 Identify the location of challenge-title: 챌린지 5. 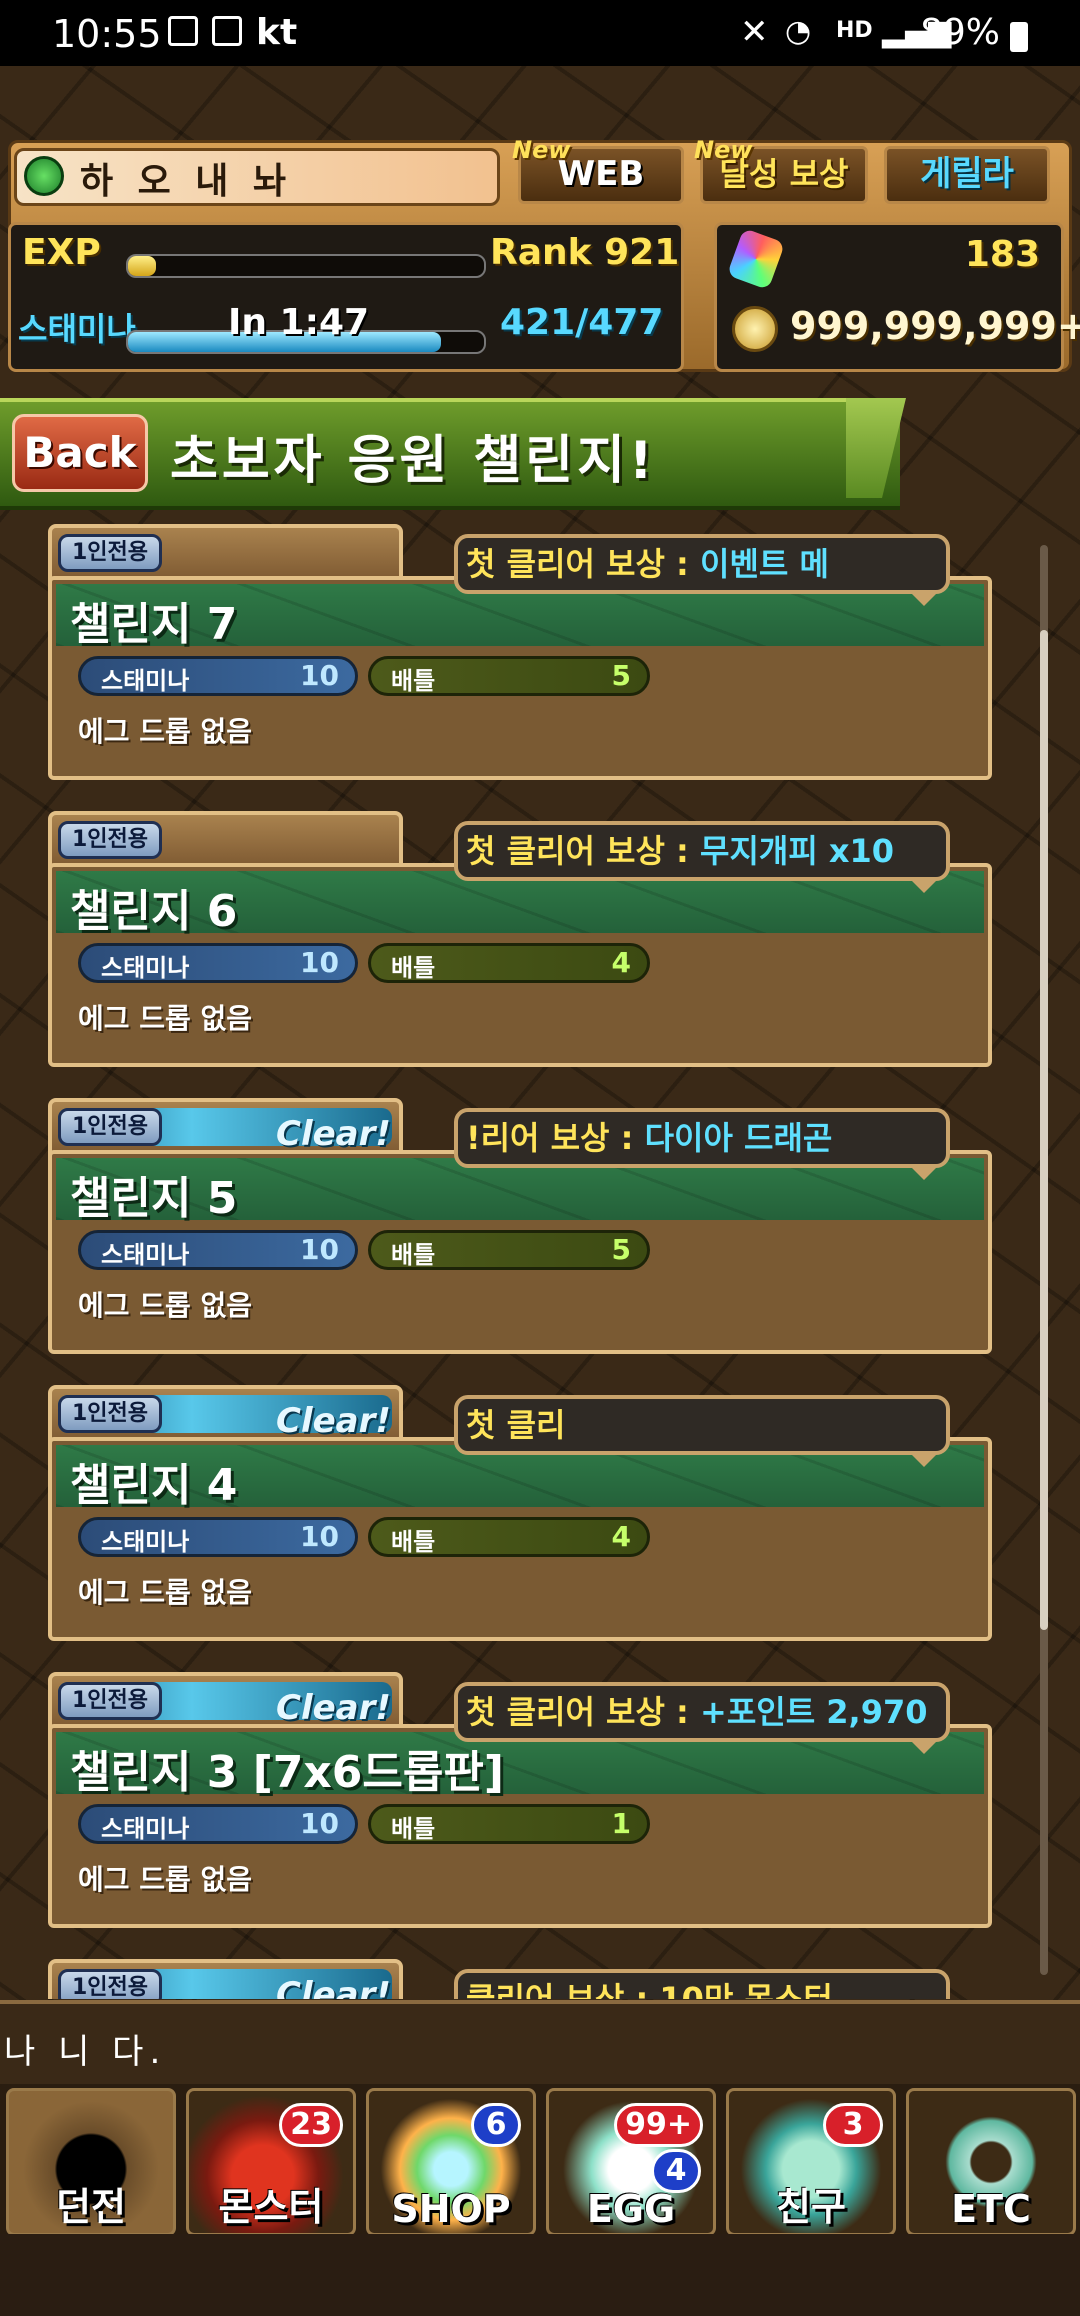
(154, 1198).